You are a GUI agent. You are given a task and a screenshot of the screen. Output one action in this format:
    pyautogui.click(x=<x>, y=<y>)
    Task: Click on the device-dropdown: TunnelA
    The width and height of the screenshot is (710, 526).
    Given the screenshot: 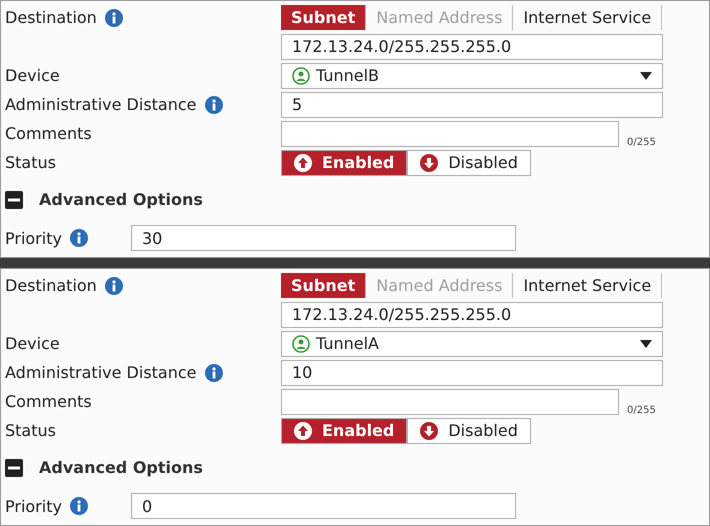 What is the action you would take?
    pyautogui.click(x=472, y=343)
    